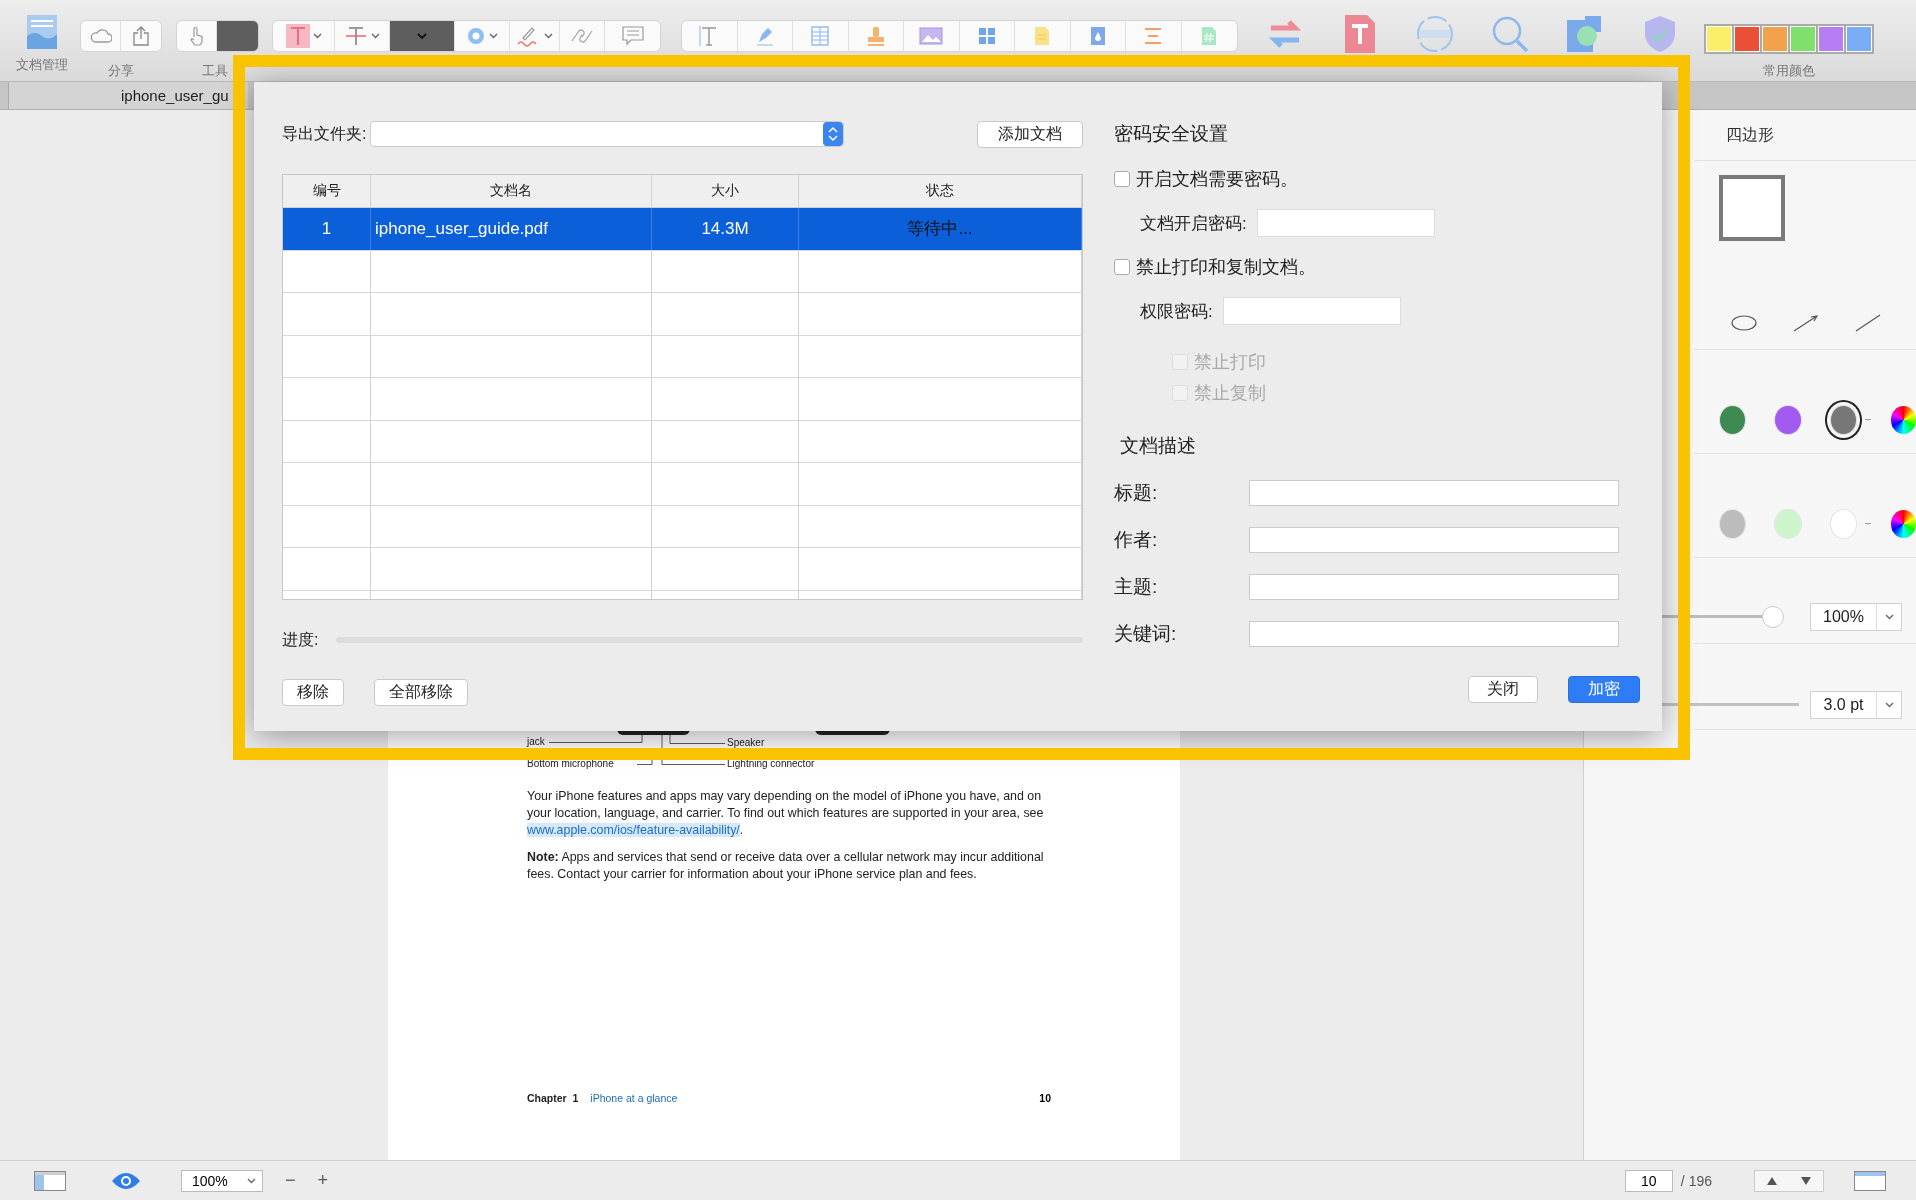 Image resolution: width=1916 pixels, height=1200 pixels. Describe the element at coordinates (553, 1098) in the screenshot. I see `chapter-label: Chapter 1` at that location.